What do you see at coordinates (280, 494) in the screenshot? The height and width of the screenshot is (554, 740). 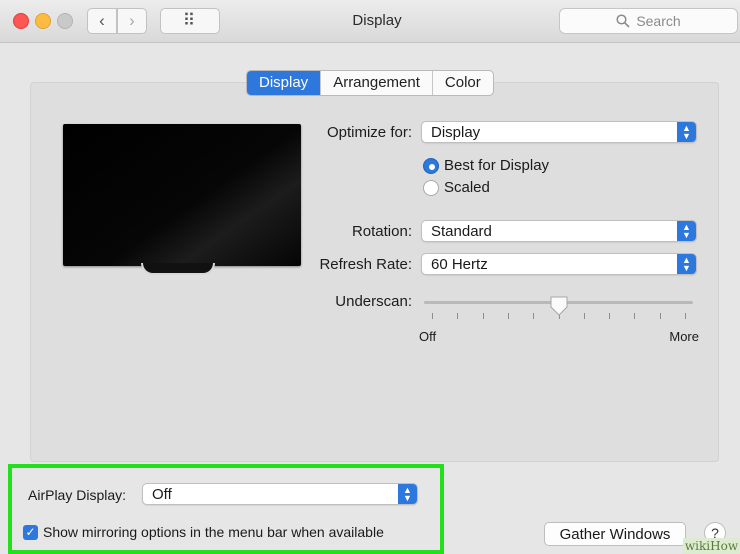 I see `airplay-display-popup: Off ▲ ▼` at bounding box center [280, 494].